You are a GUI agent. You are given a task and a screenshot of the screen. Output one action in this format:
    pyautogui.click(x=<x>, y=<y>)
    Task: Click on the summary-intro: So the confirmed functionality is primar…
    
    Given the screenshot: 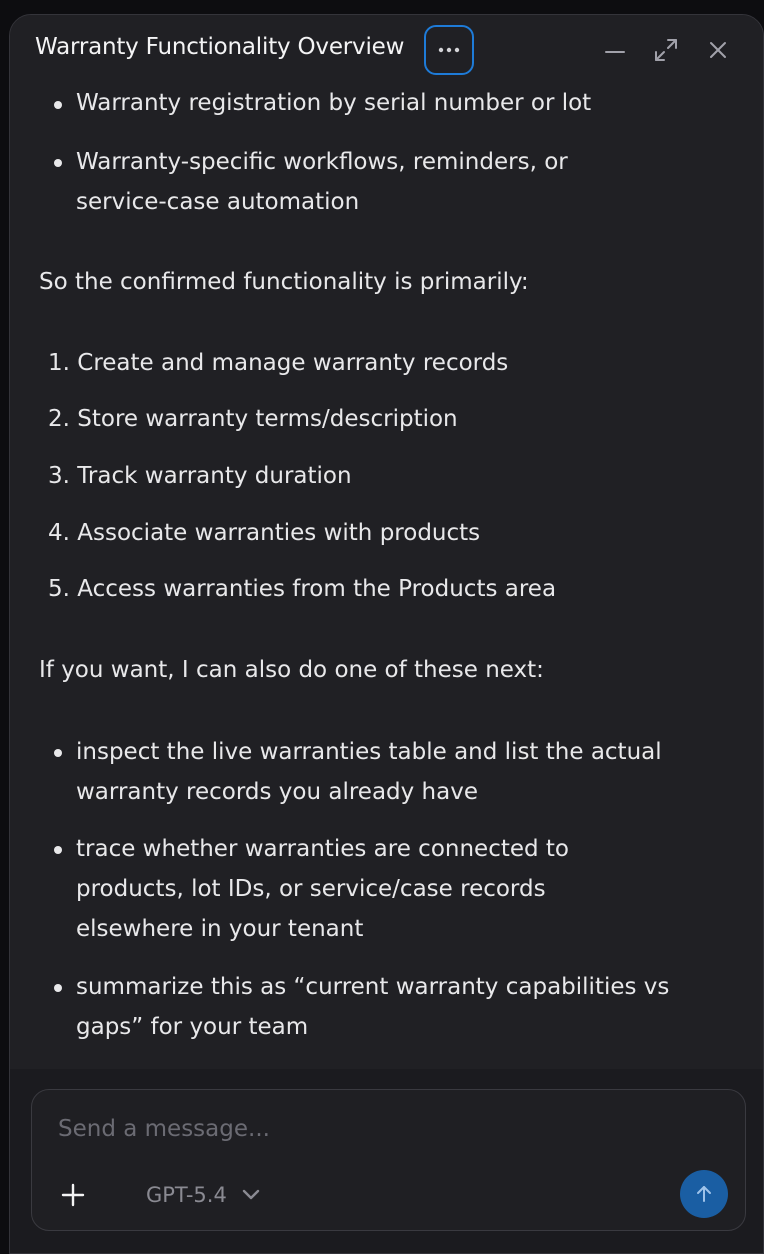 What is the action you would take?
    pyautogui.click(x=284, y=282)
    